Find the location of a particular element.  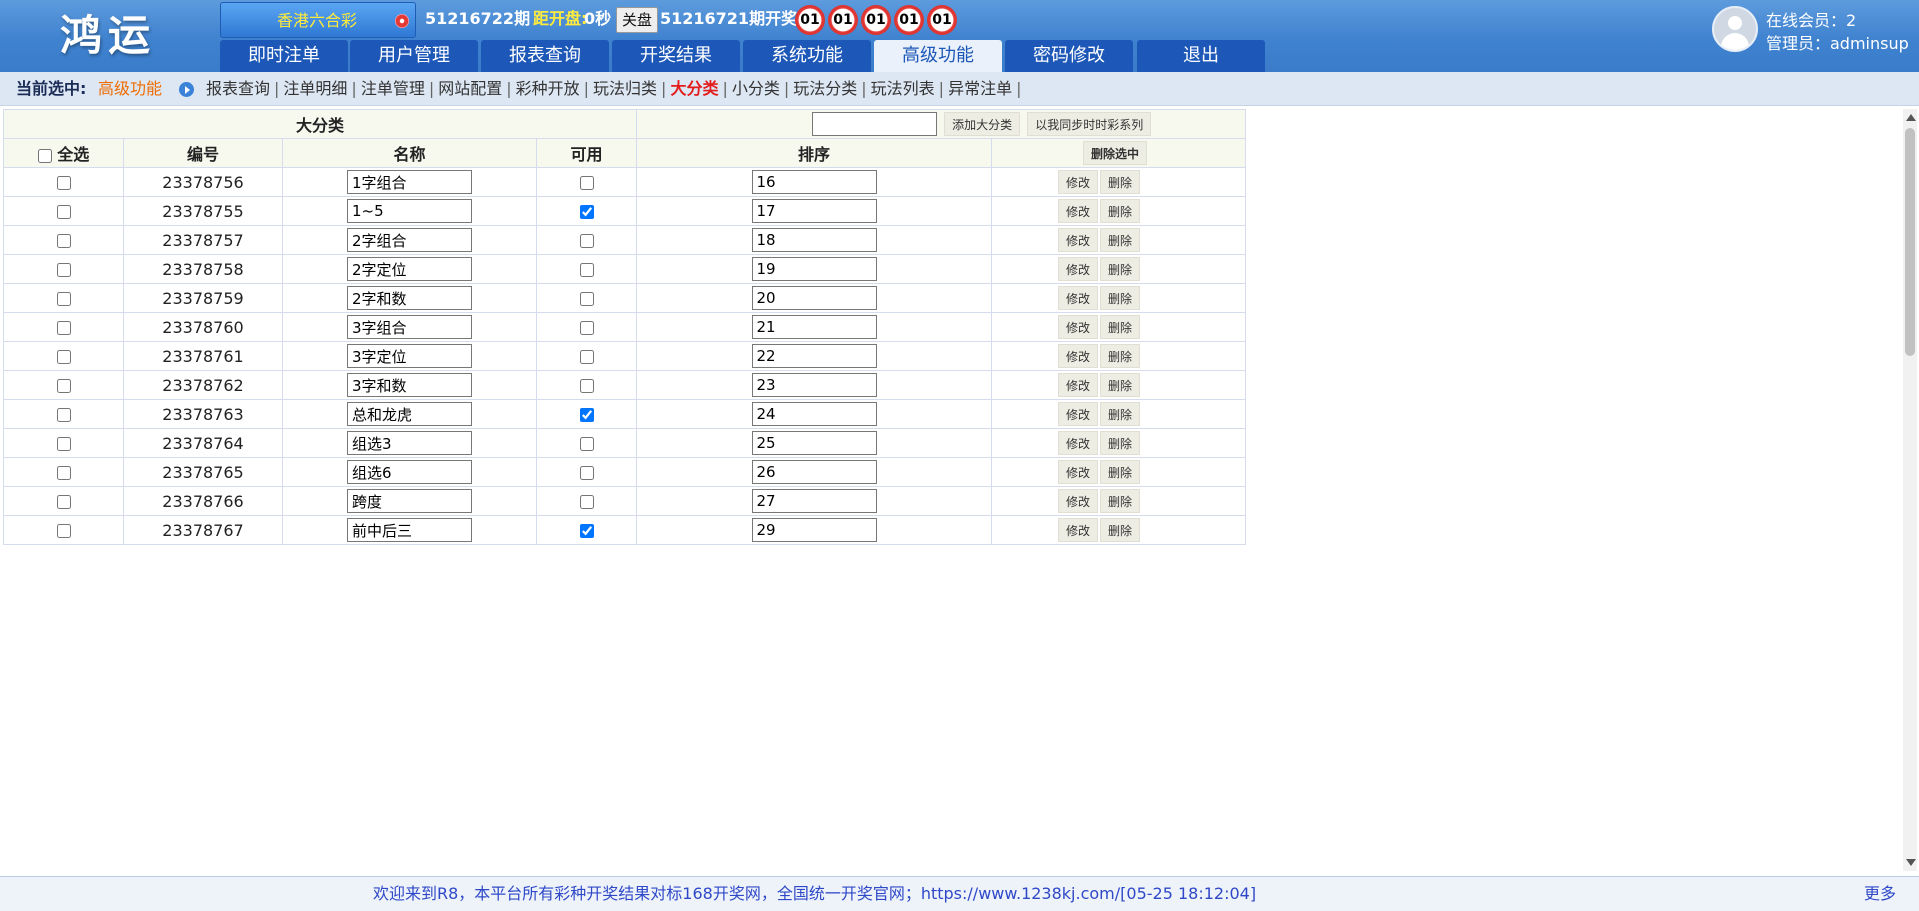

delete-selected-button: 删除选中 is located at coordinates (1115, 153).